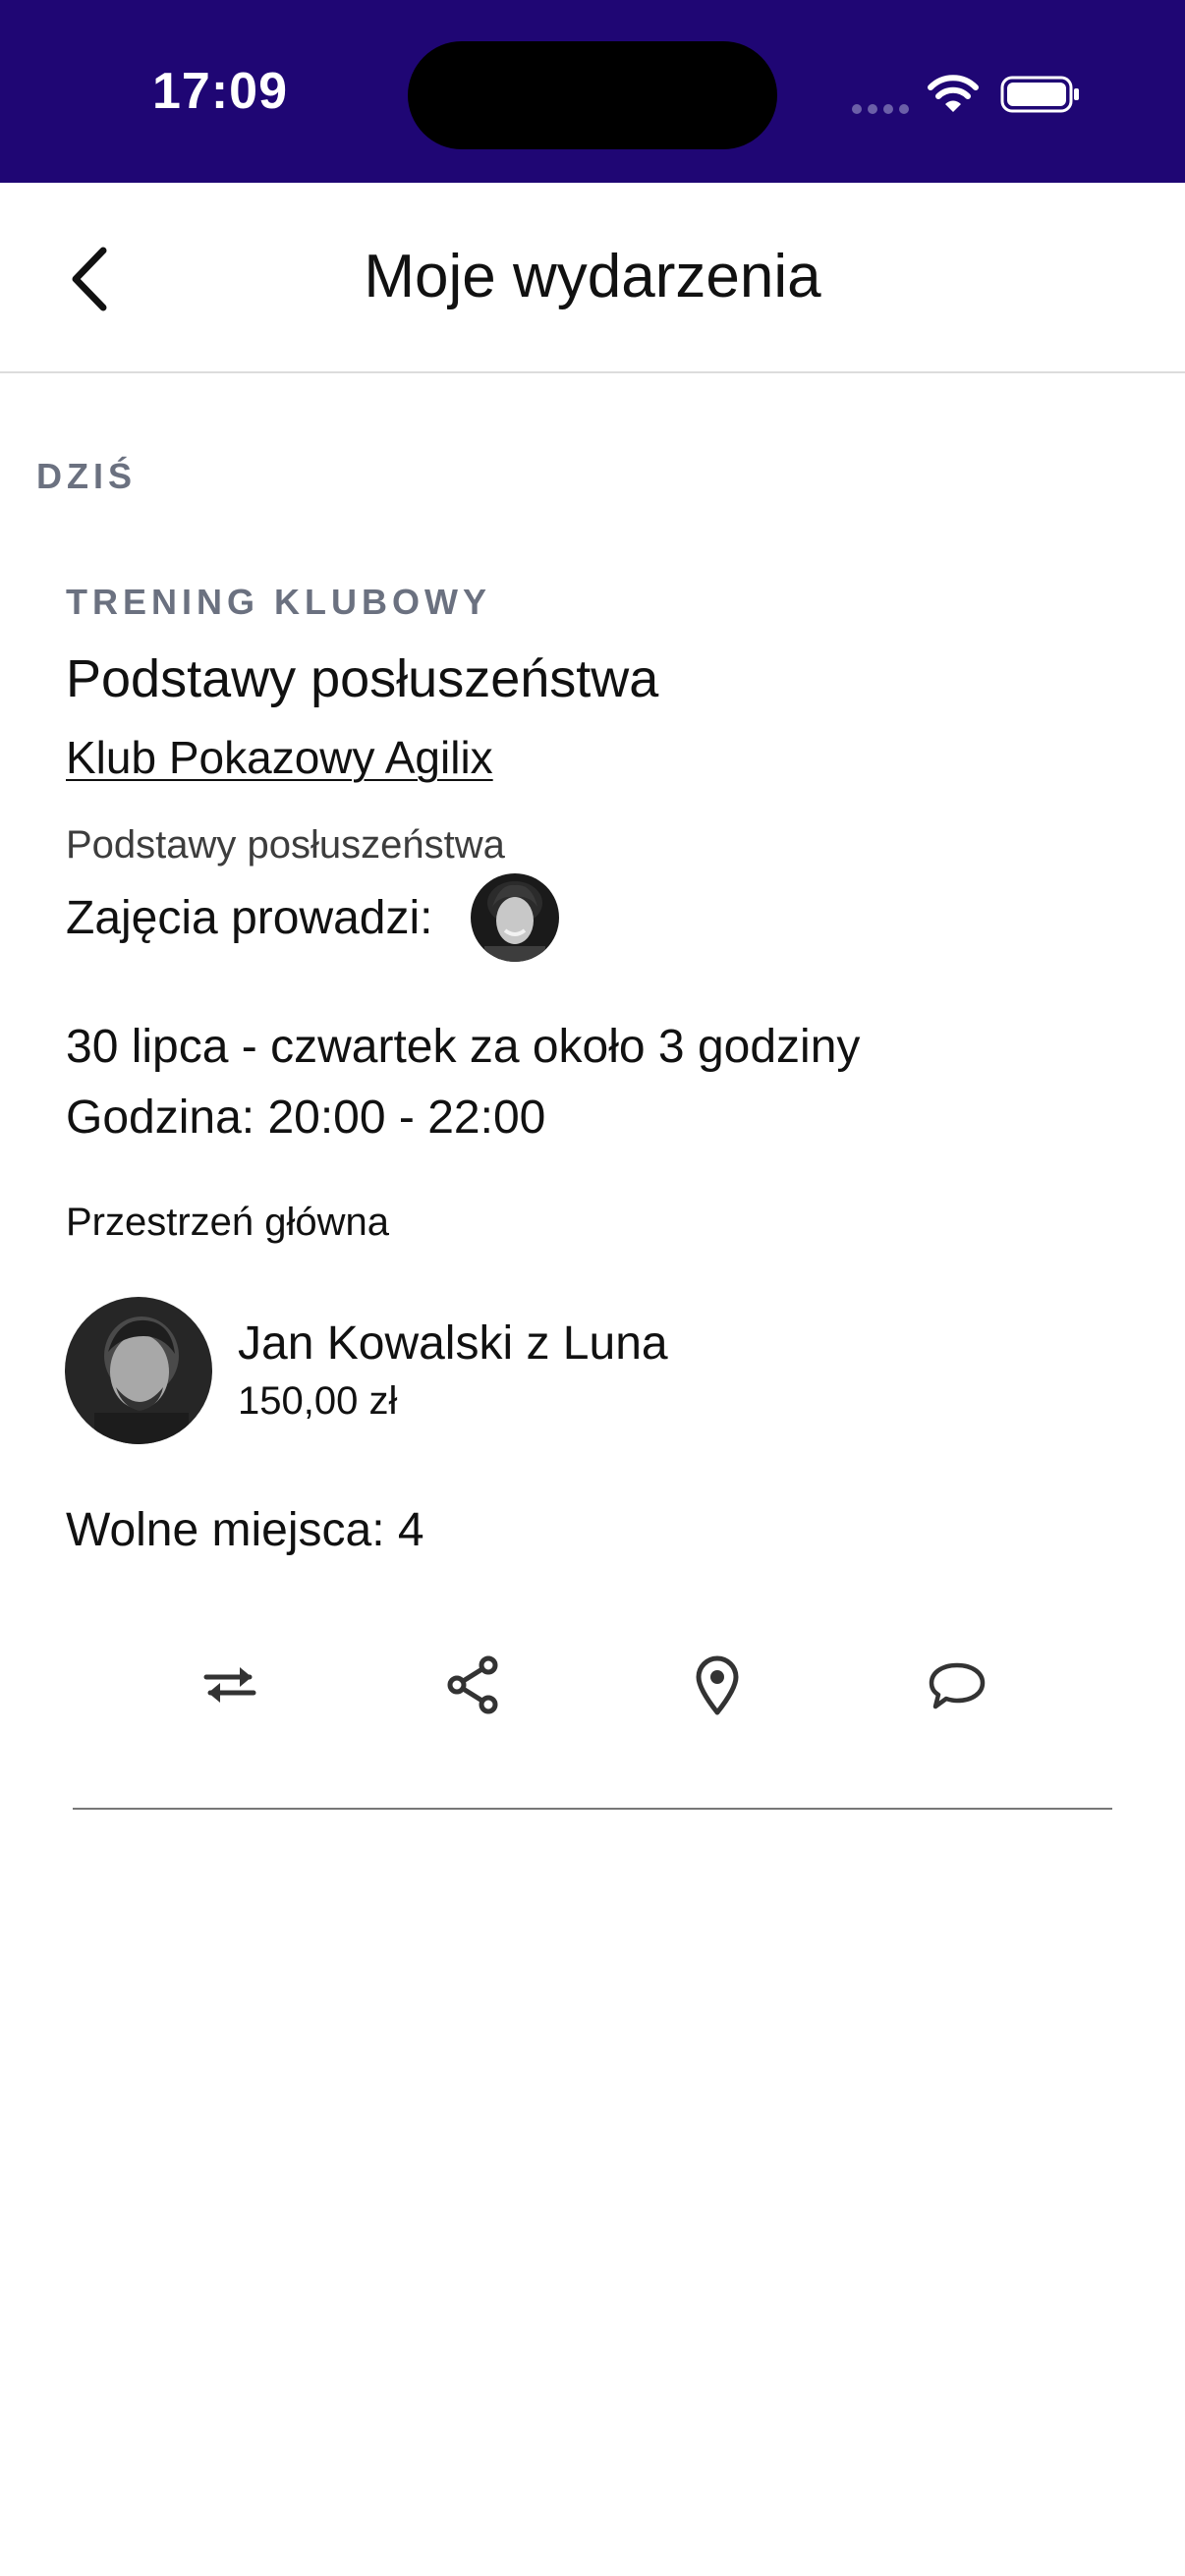  What do you see at coordinates (220, 91) in the screenshot?
I see `status-time: 17:09` at bounding box center [220, 91].